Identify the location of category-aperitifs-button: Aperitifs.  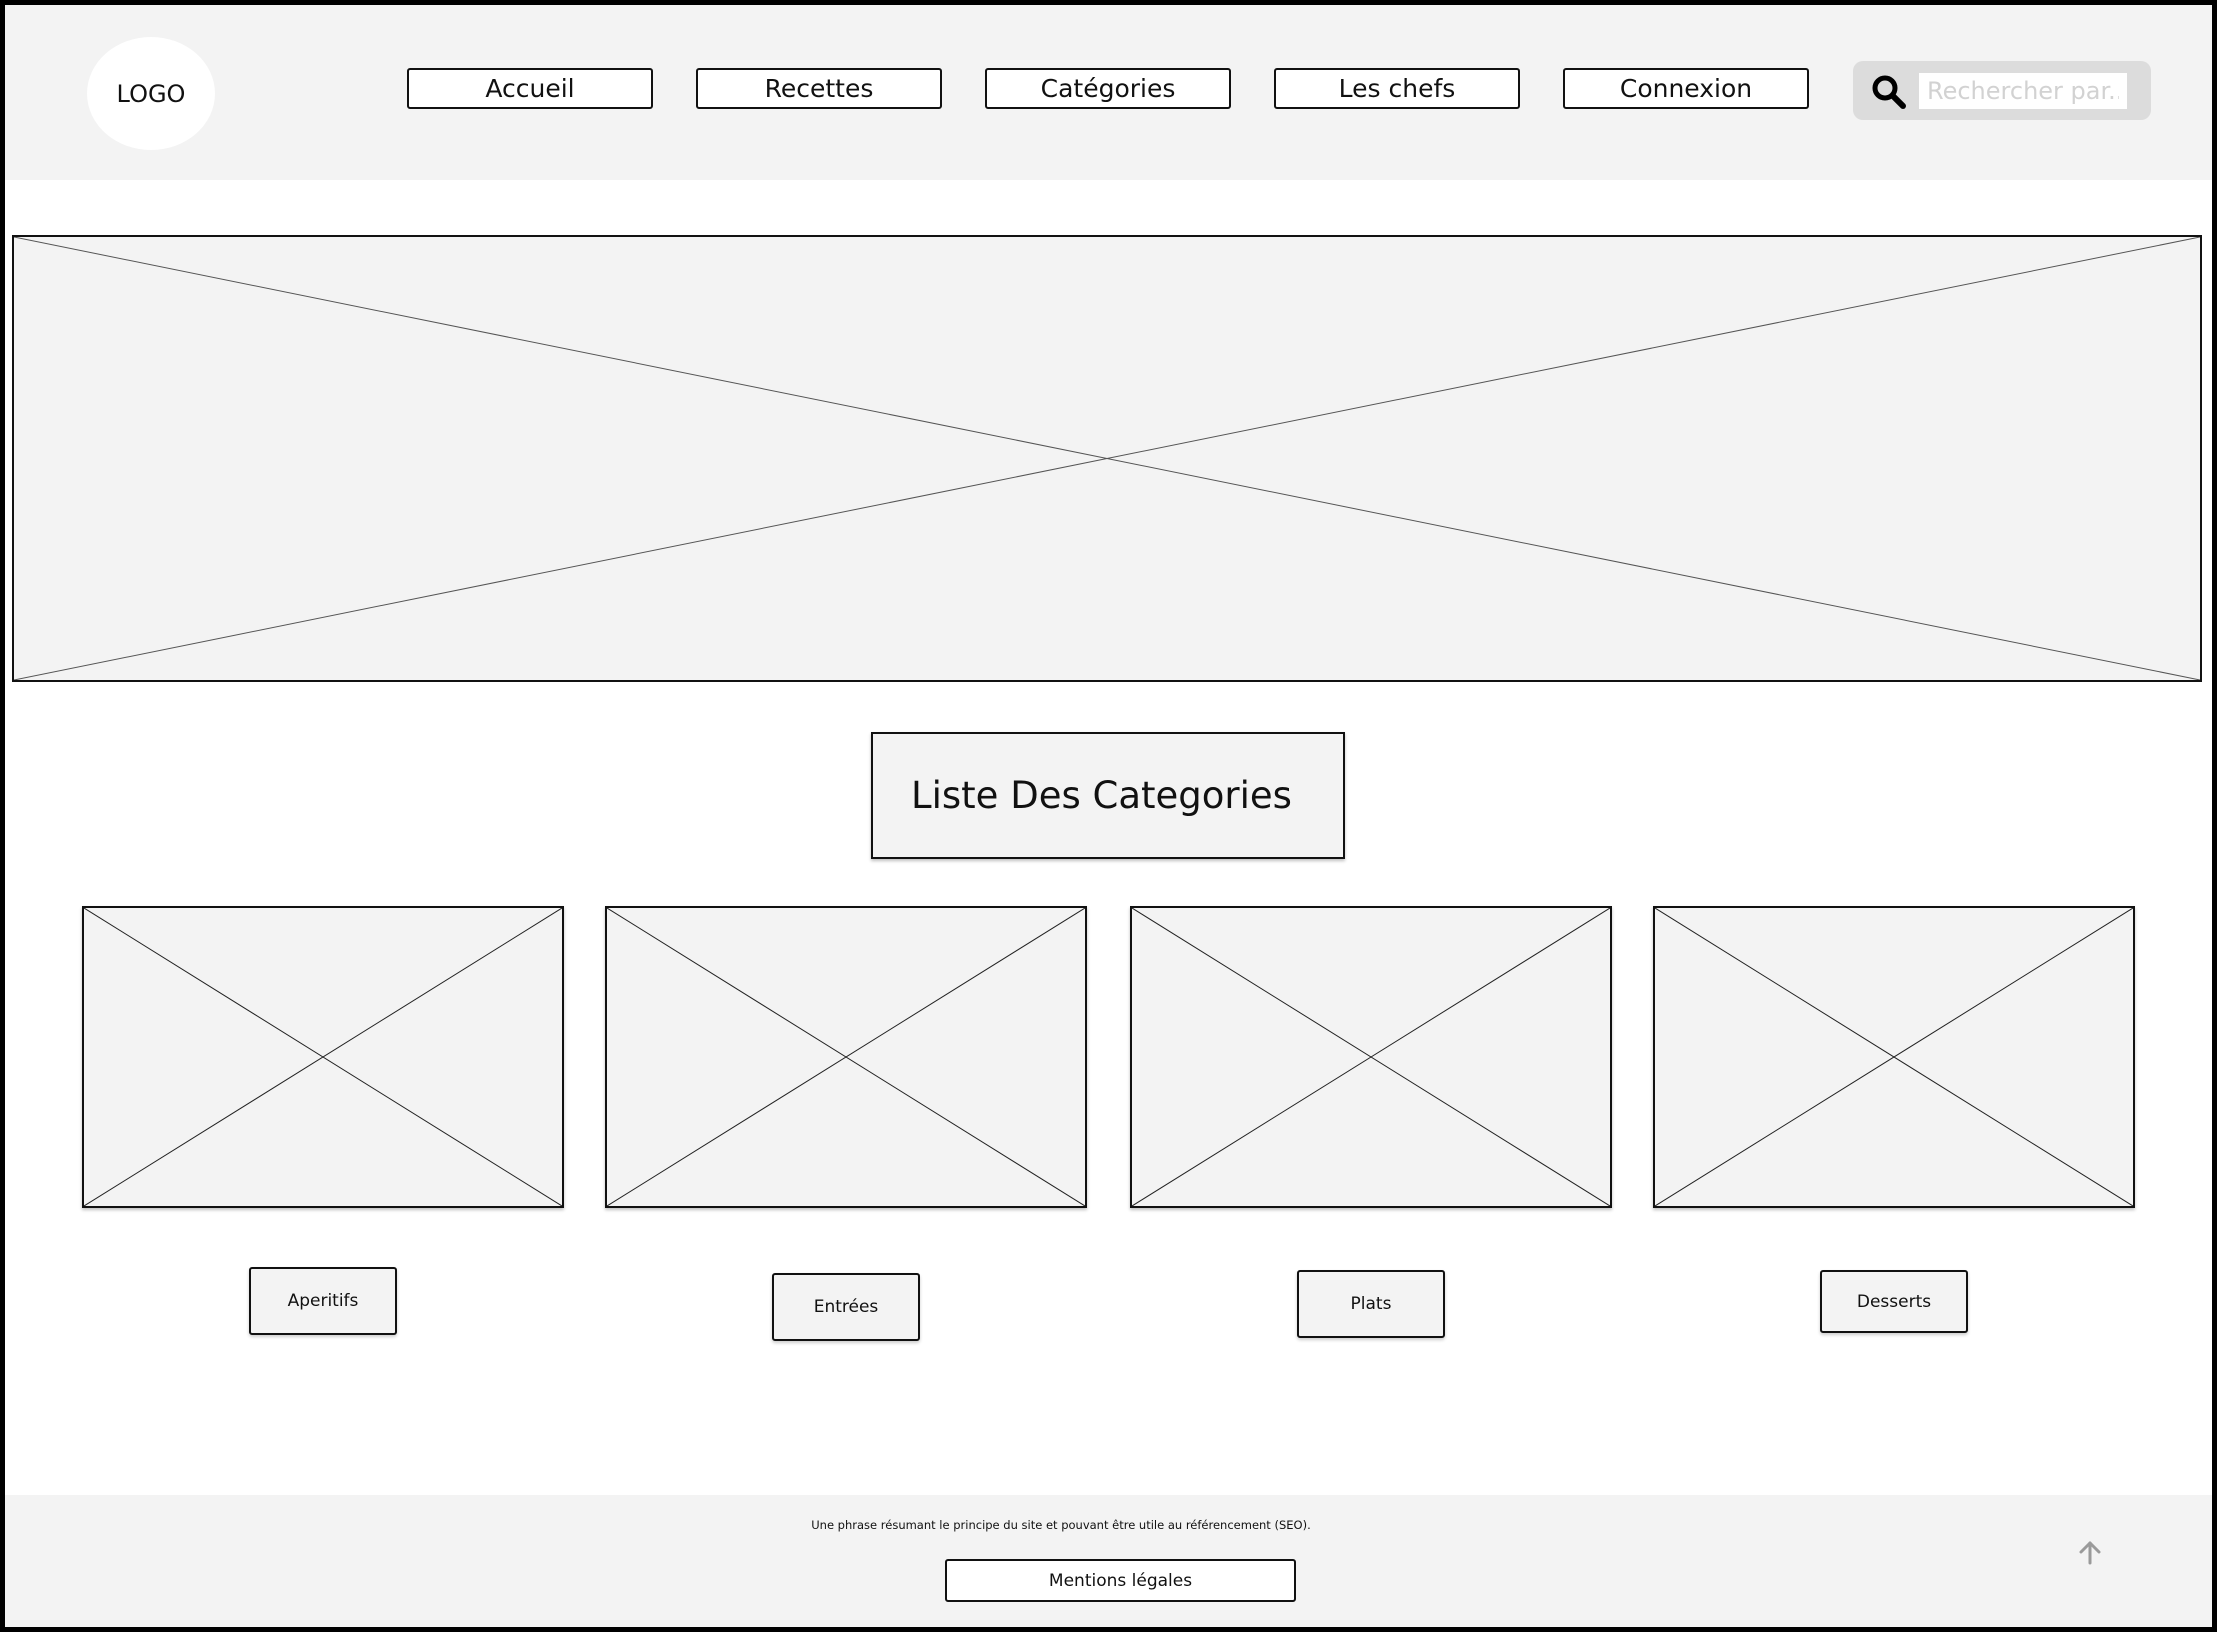
(323, 1301).